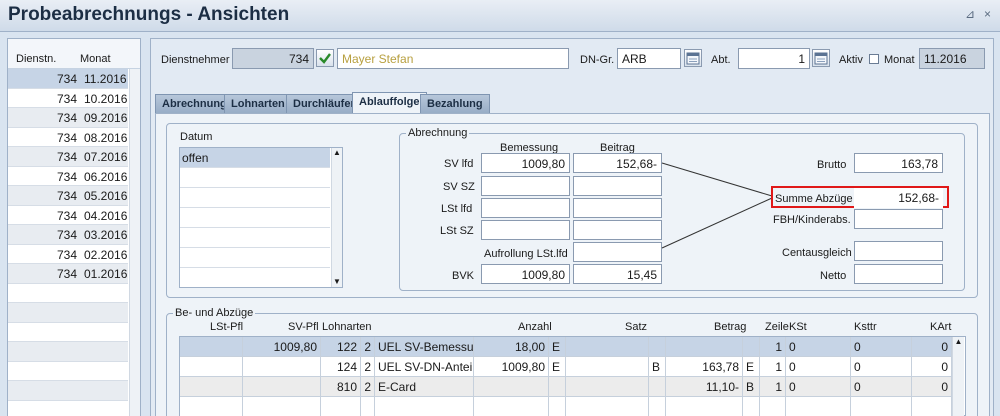 Image resolution: width=1000 pixels, height=416 pixels. Describe the element at coordinates (457, 209) in the screenshot. I see `lst-lfd-label: LSt lfd` at that location.